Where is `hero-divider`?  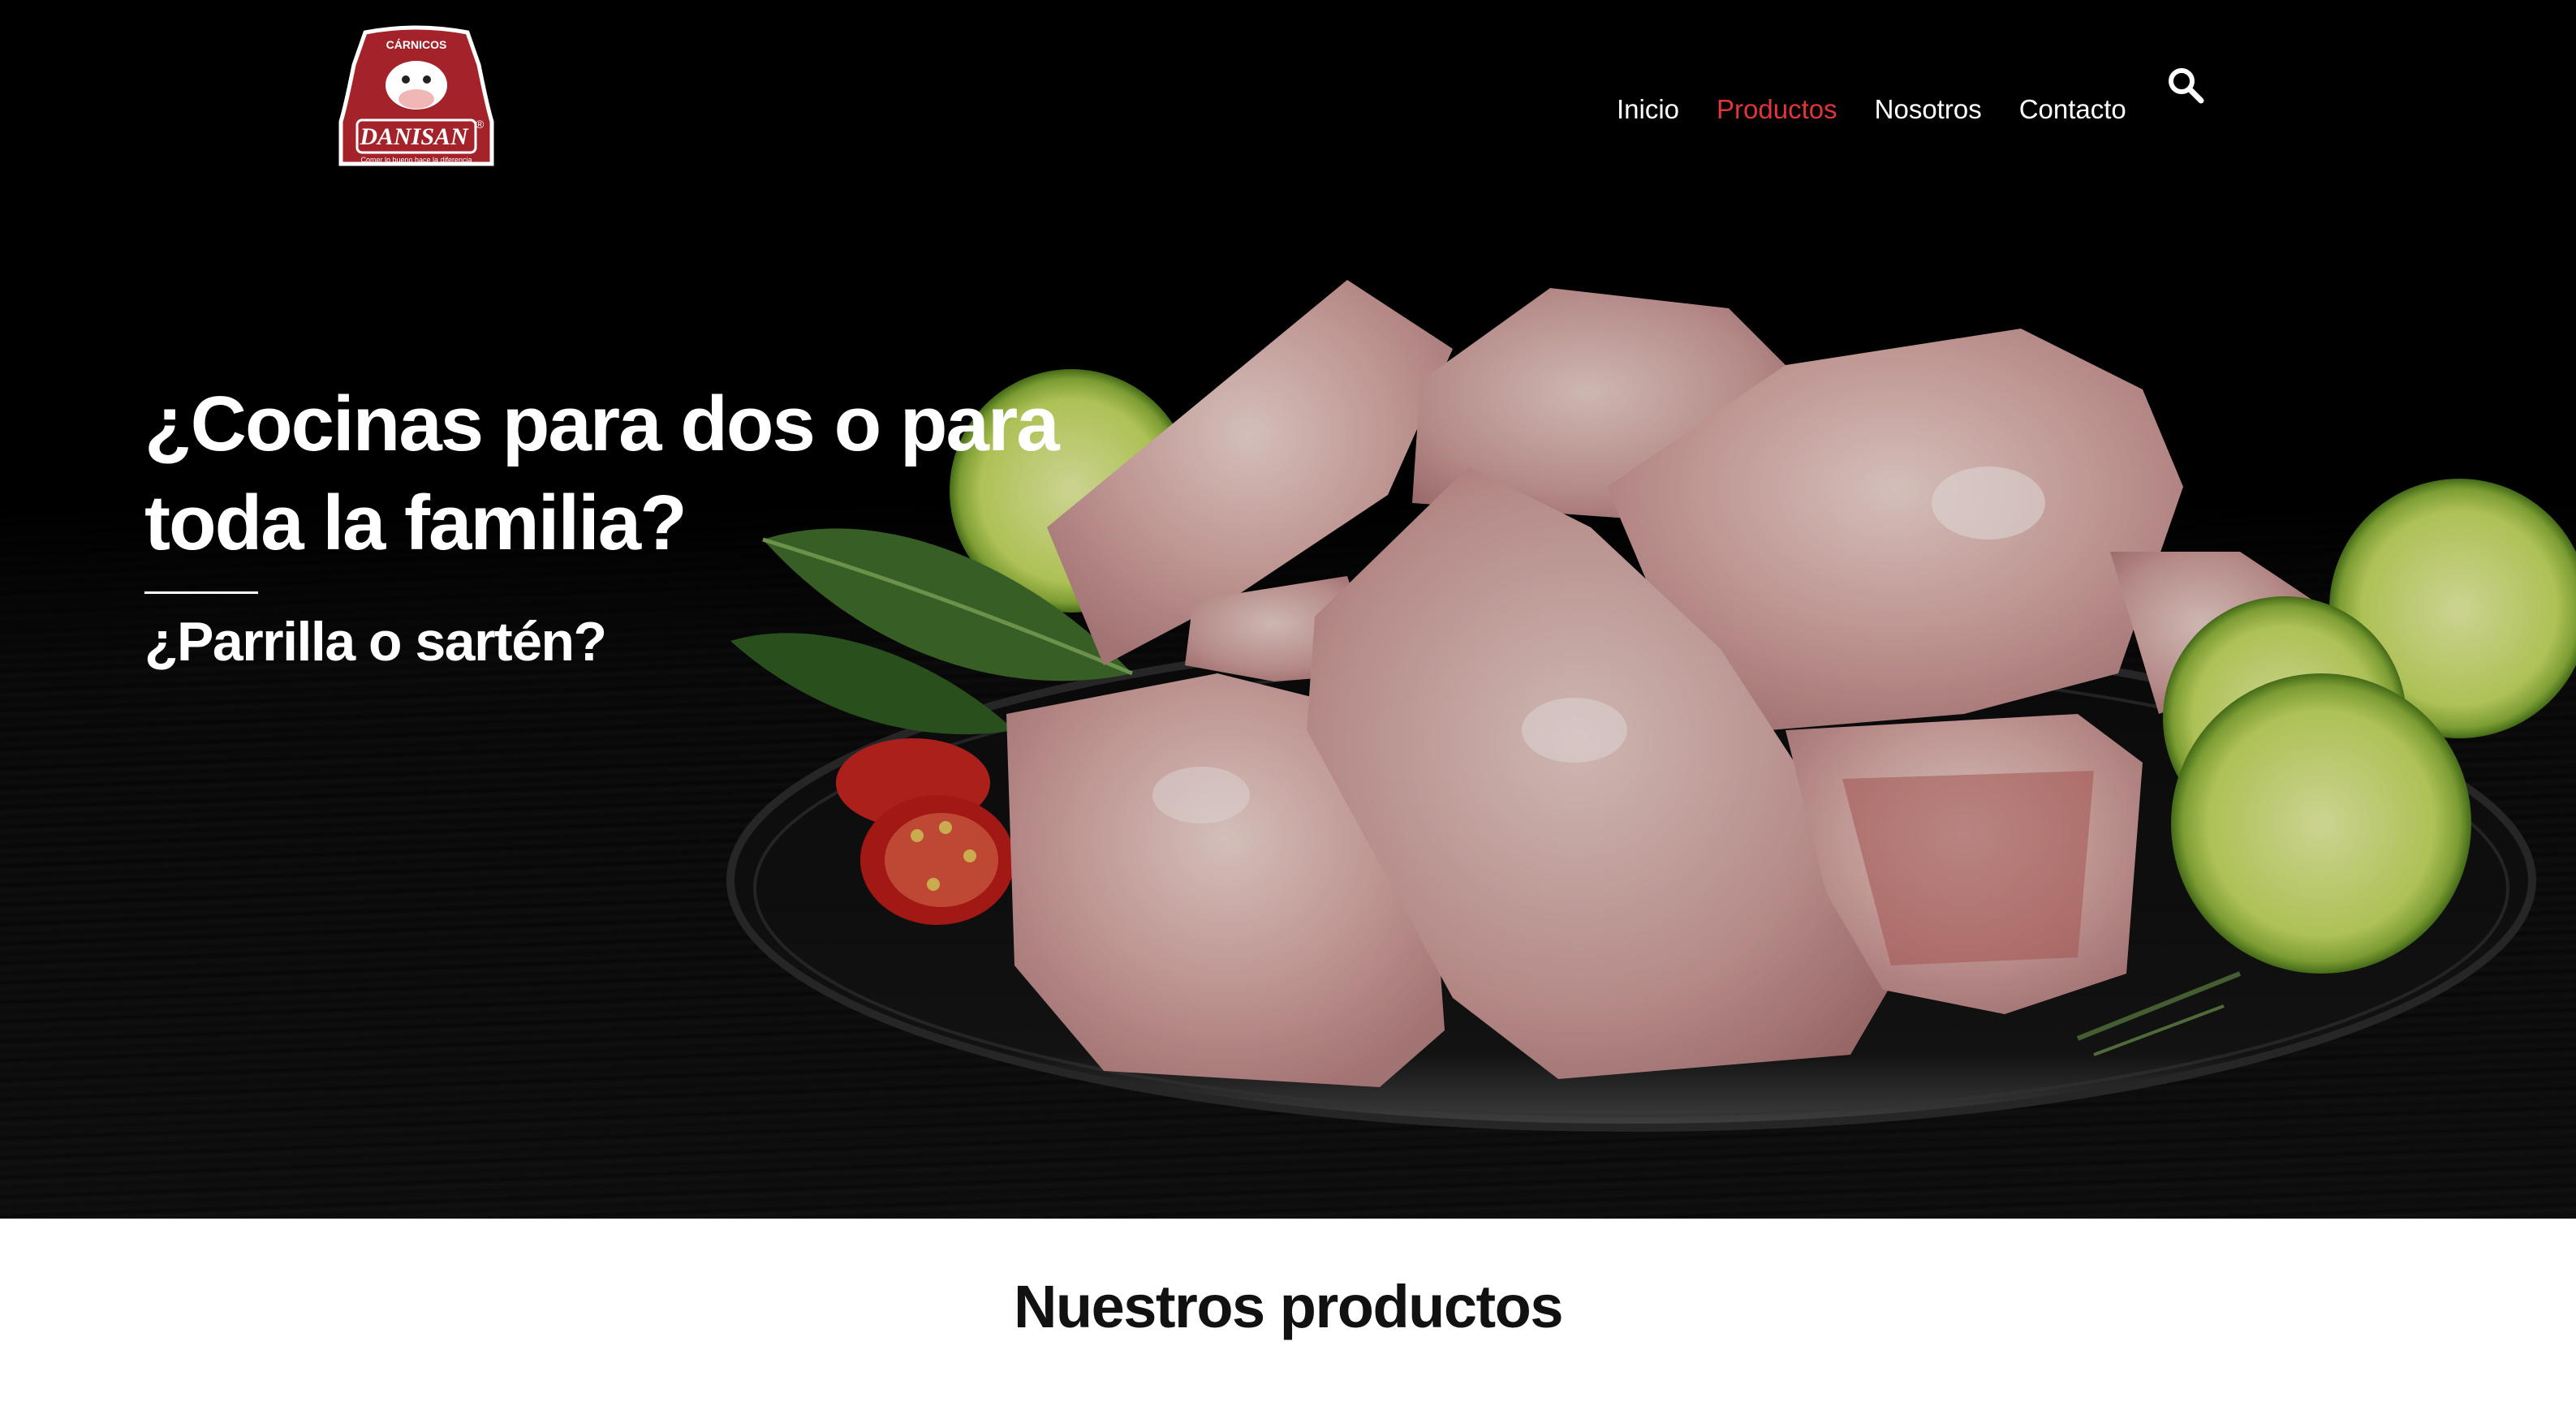 hero-divider is located at coordinates (201, 592).